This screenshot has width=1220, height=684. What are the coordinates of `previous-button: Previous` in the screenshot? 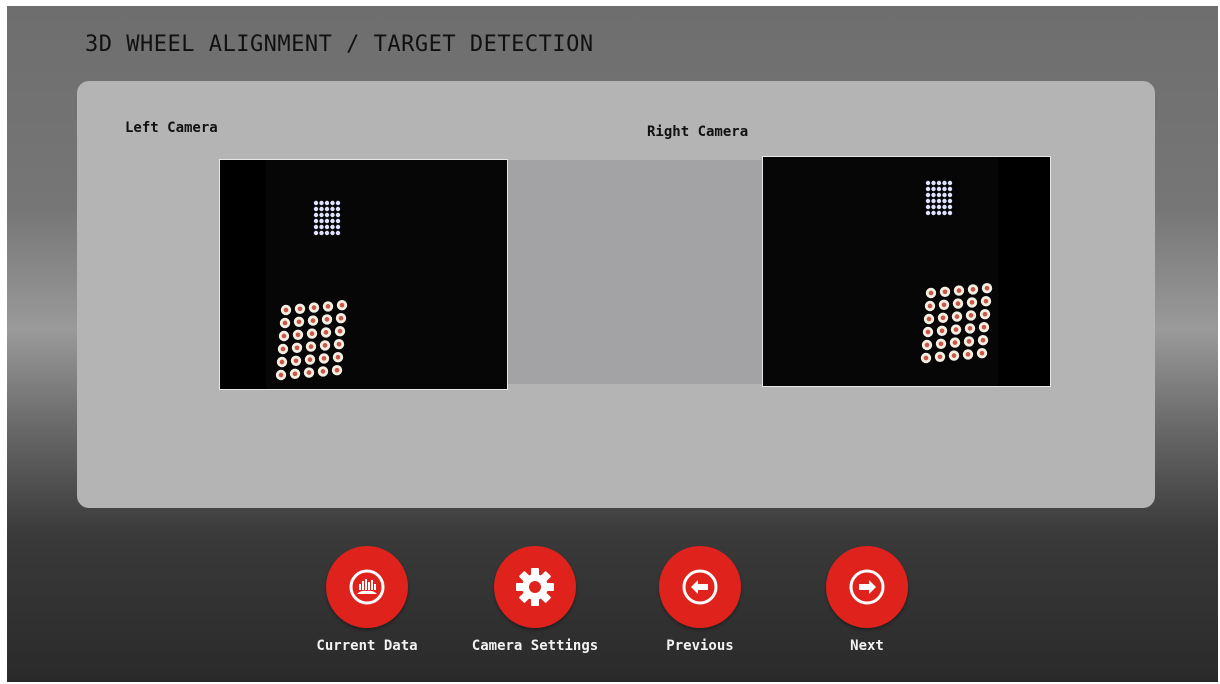 It's located at (700, 600).